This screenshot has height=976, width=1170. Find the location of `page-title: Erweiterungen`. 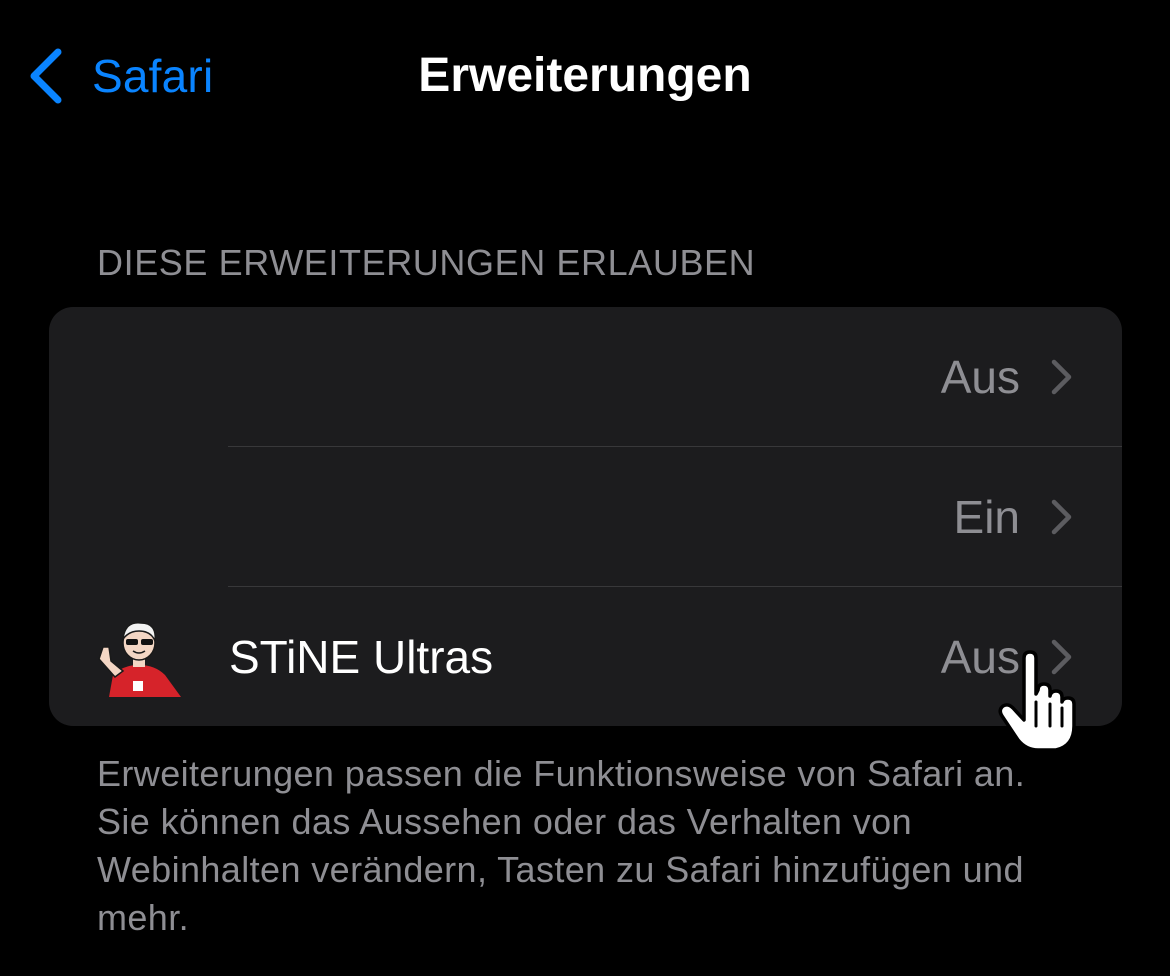

page-title: Erweiterungen is located at coordinates (585, 75).